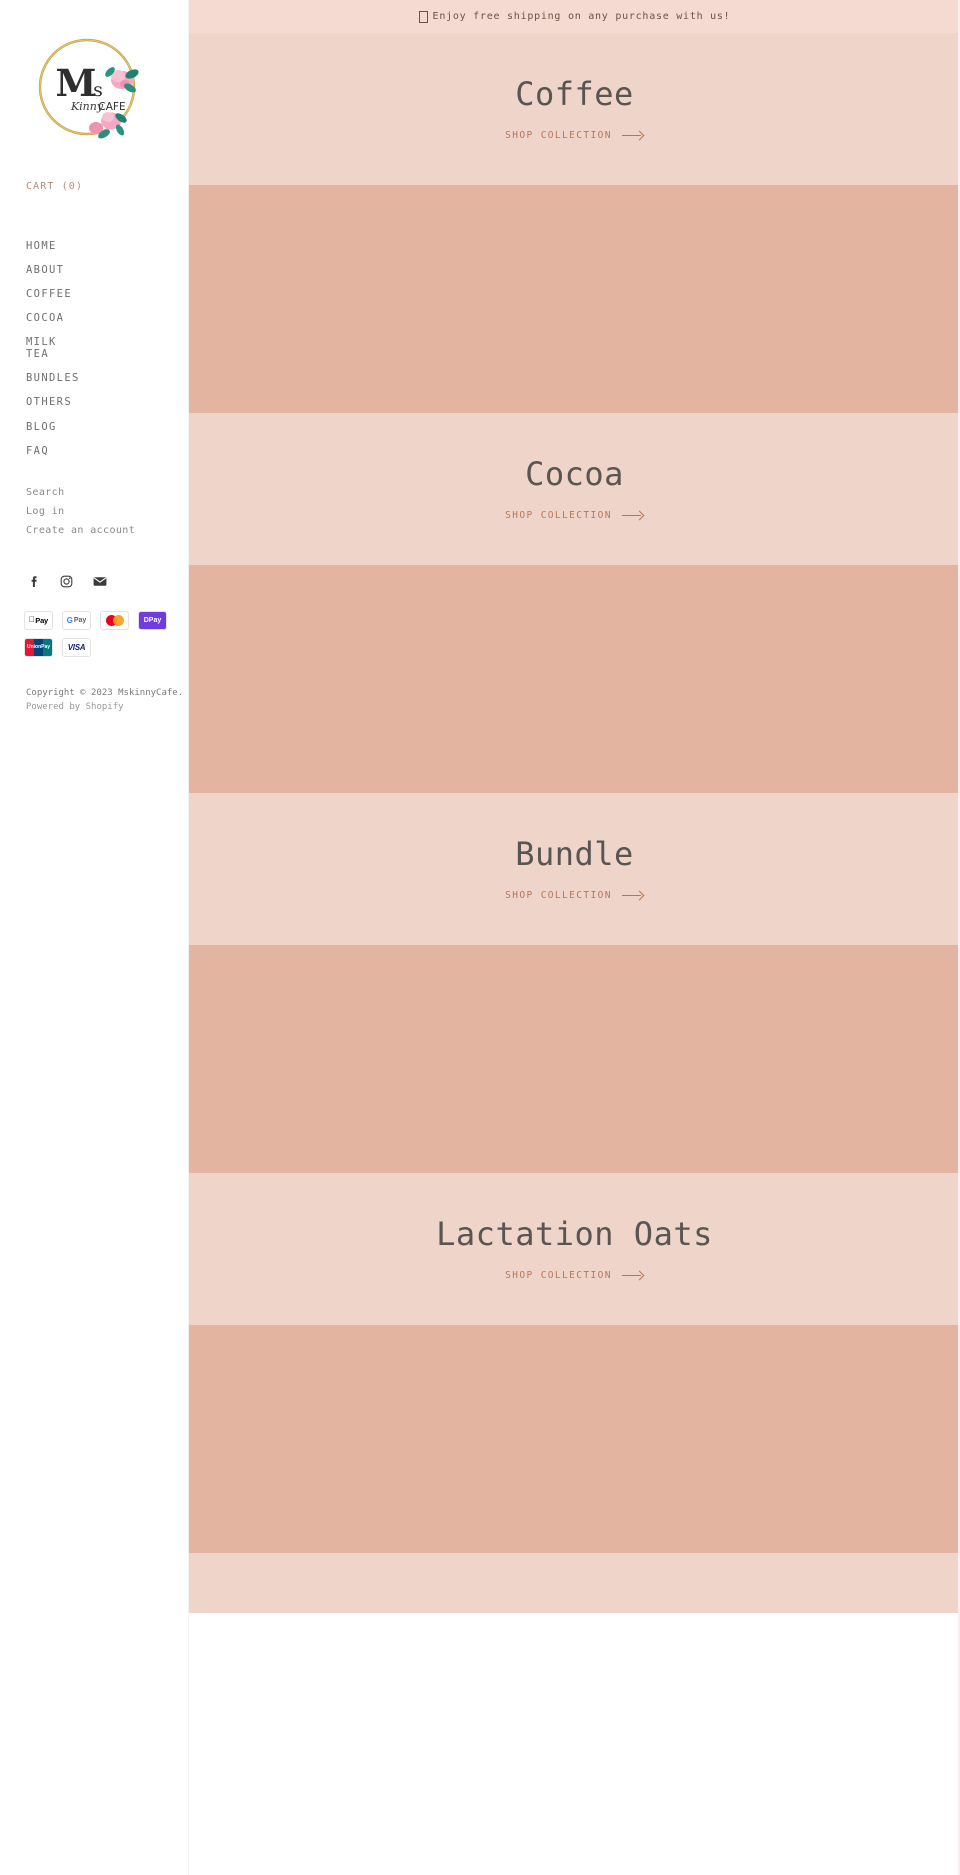 This screenshot has height=1875, width=960. I want to click on sidebar-item-blog: BLOG, so click(94, 427).